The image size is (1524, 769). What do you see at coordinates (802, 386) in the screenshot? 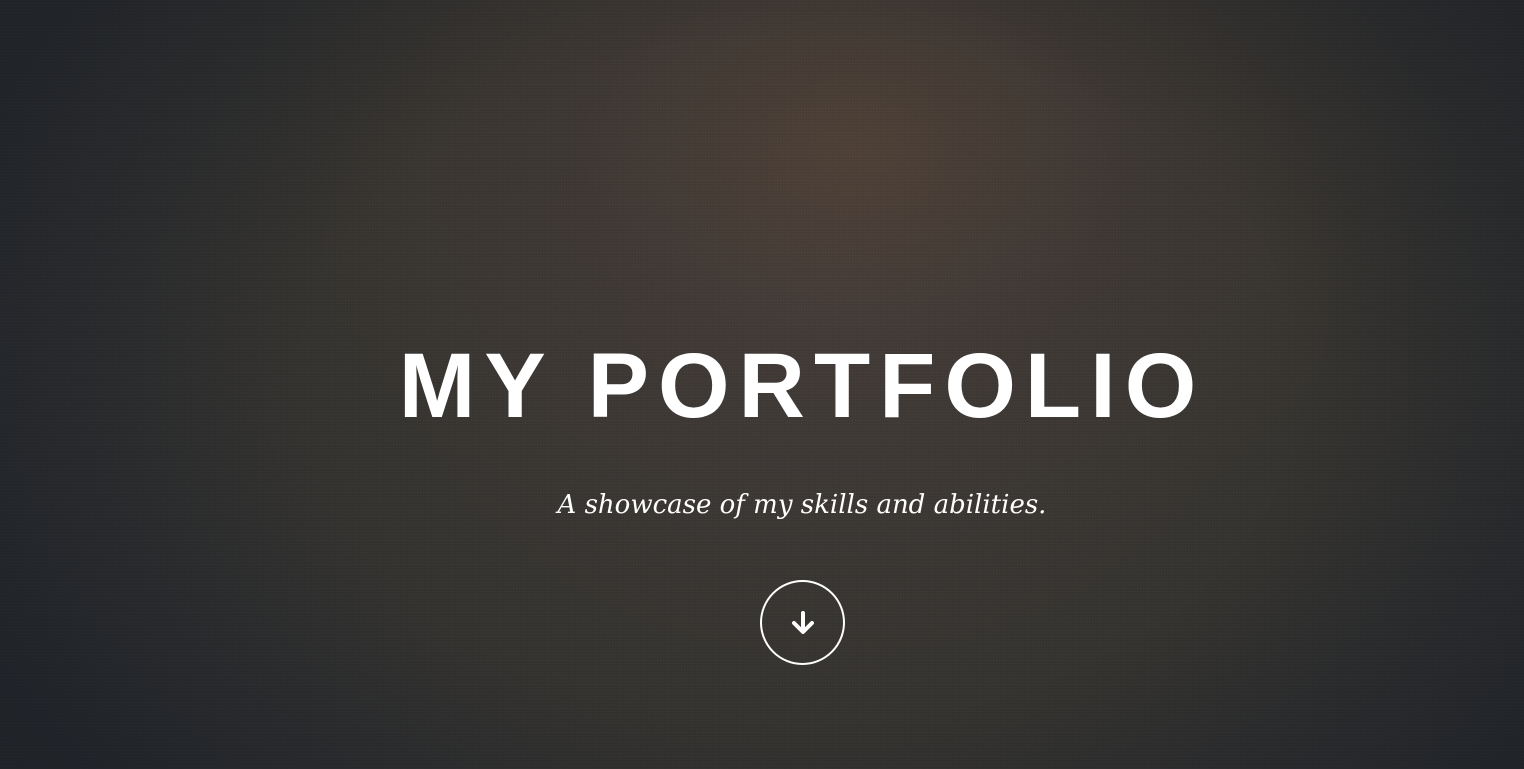
I see `page-title: MY PORTFOLIO` at bounding box center [802, 386].